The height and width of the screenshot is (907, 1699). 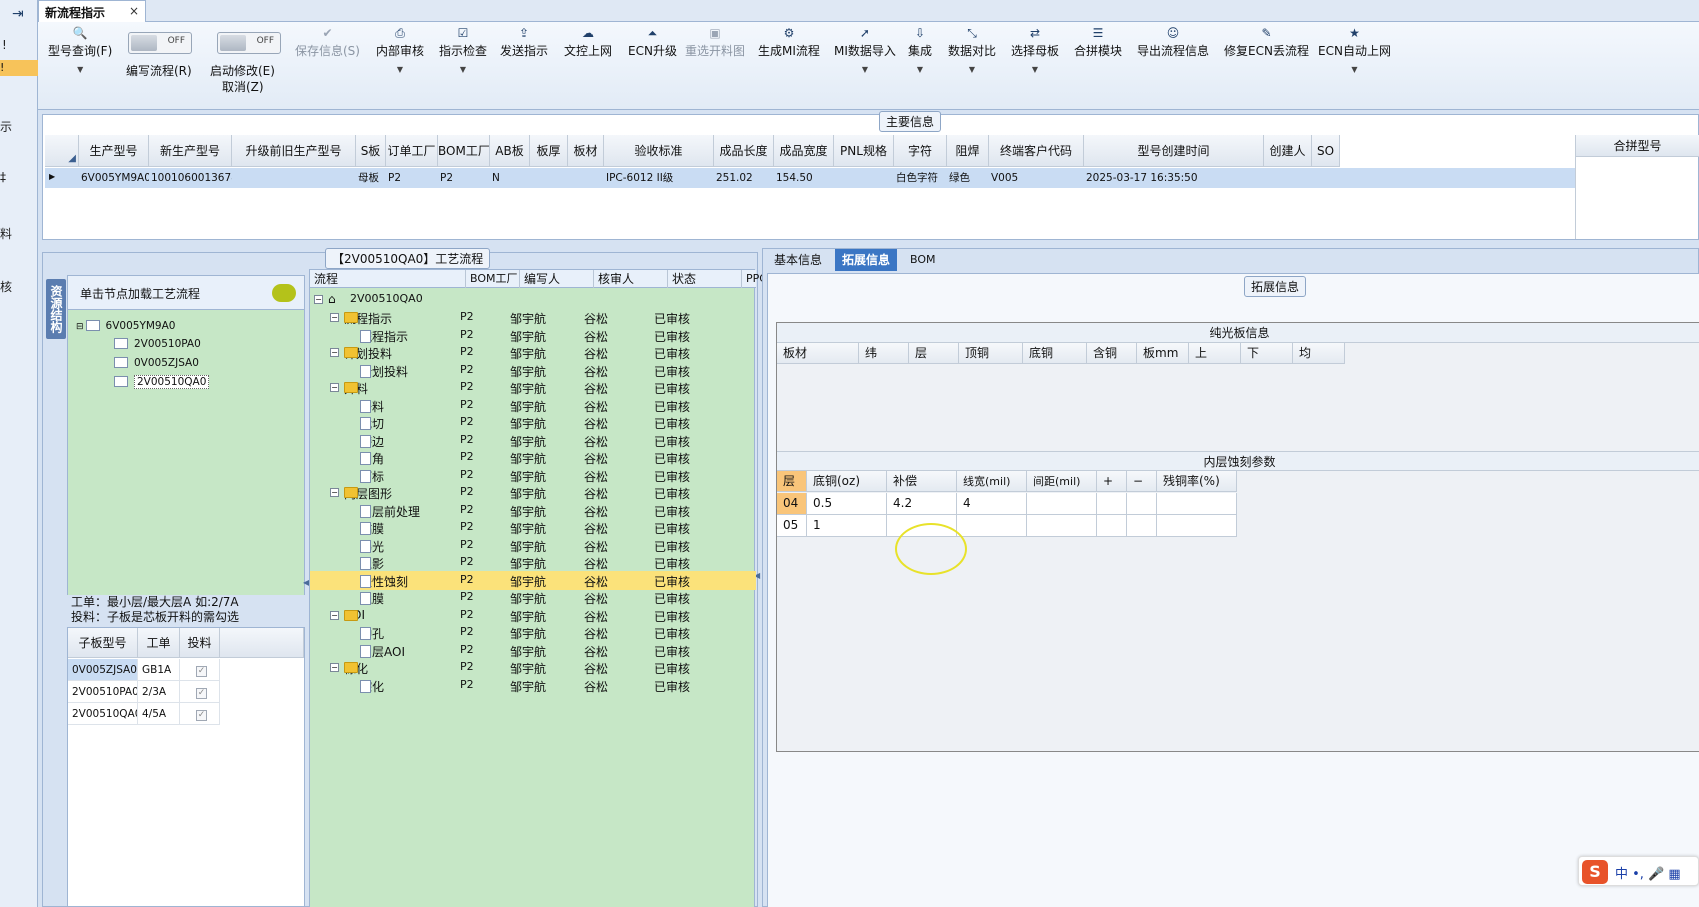 What do you see at coordinates (56, 309) in the screenshot?
I see `resource-structure-tab: 资源结构` at bounding box center [56, 309].